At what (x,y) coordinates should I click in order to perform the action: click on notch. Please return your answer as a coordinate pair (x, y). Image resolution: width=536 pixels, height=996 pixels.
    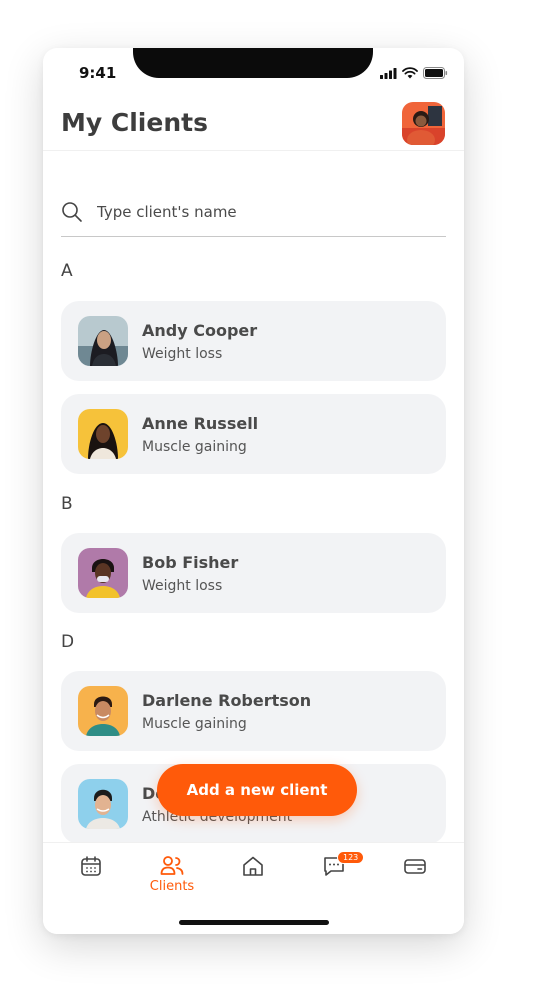
    Looking at the image, I should click on (253, 63).